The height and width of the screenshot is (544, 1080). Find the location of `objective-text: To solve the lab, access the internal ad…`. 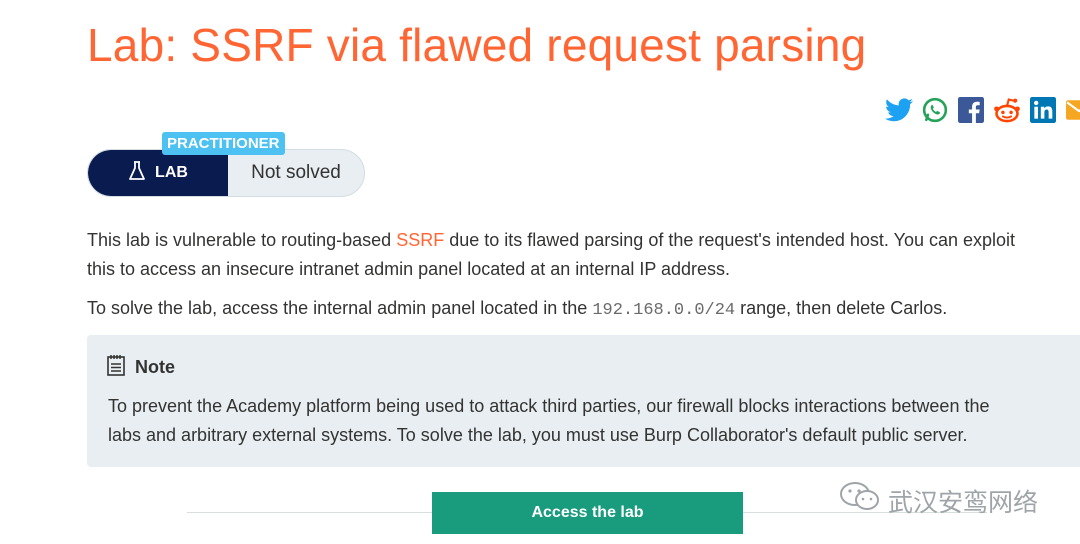

objective-text: To solve the lab, access the internal ad… is located at coordinates (340, 308).